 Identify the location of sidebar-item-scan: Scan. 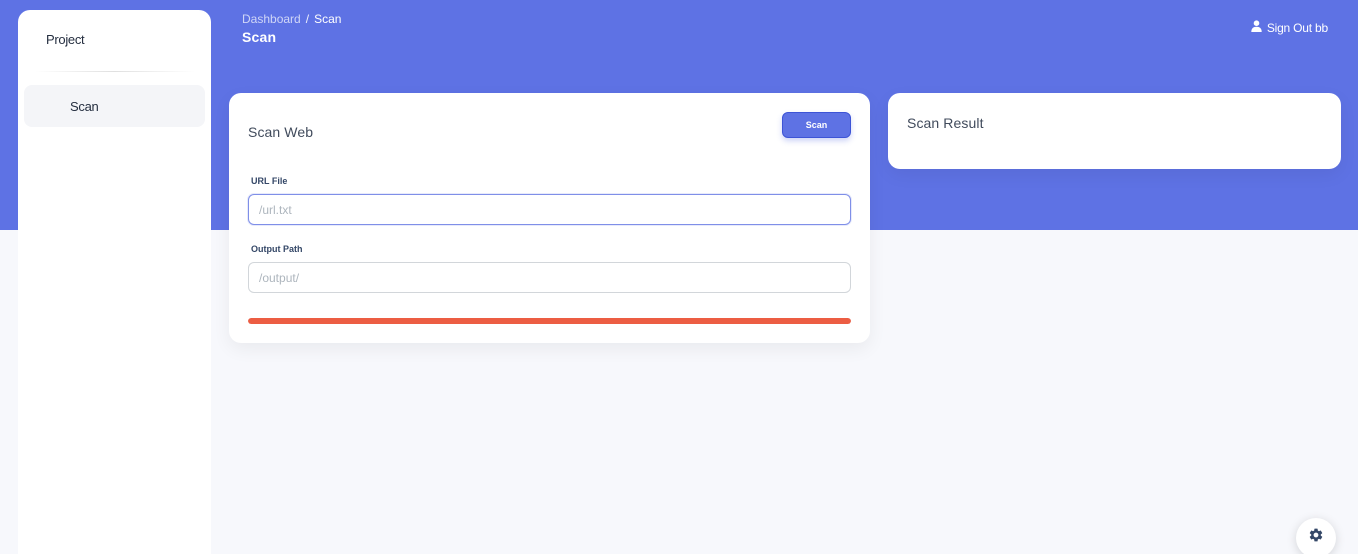
(114, 106).